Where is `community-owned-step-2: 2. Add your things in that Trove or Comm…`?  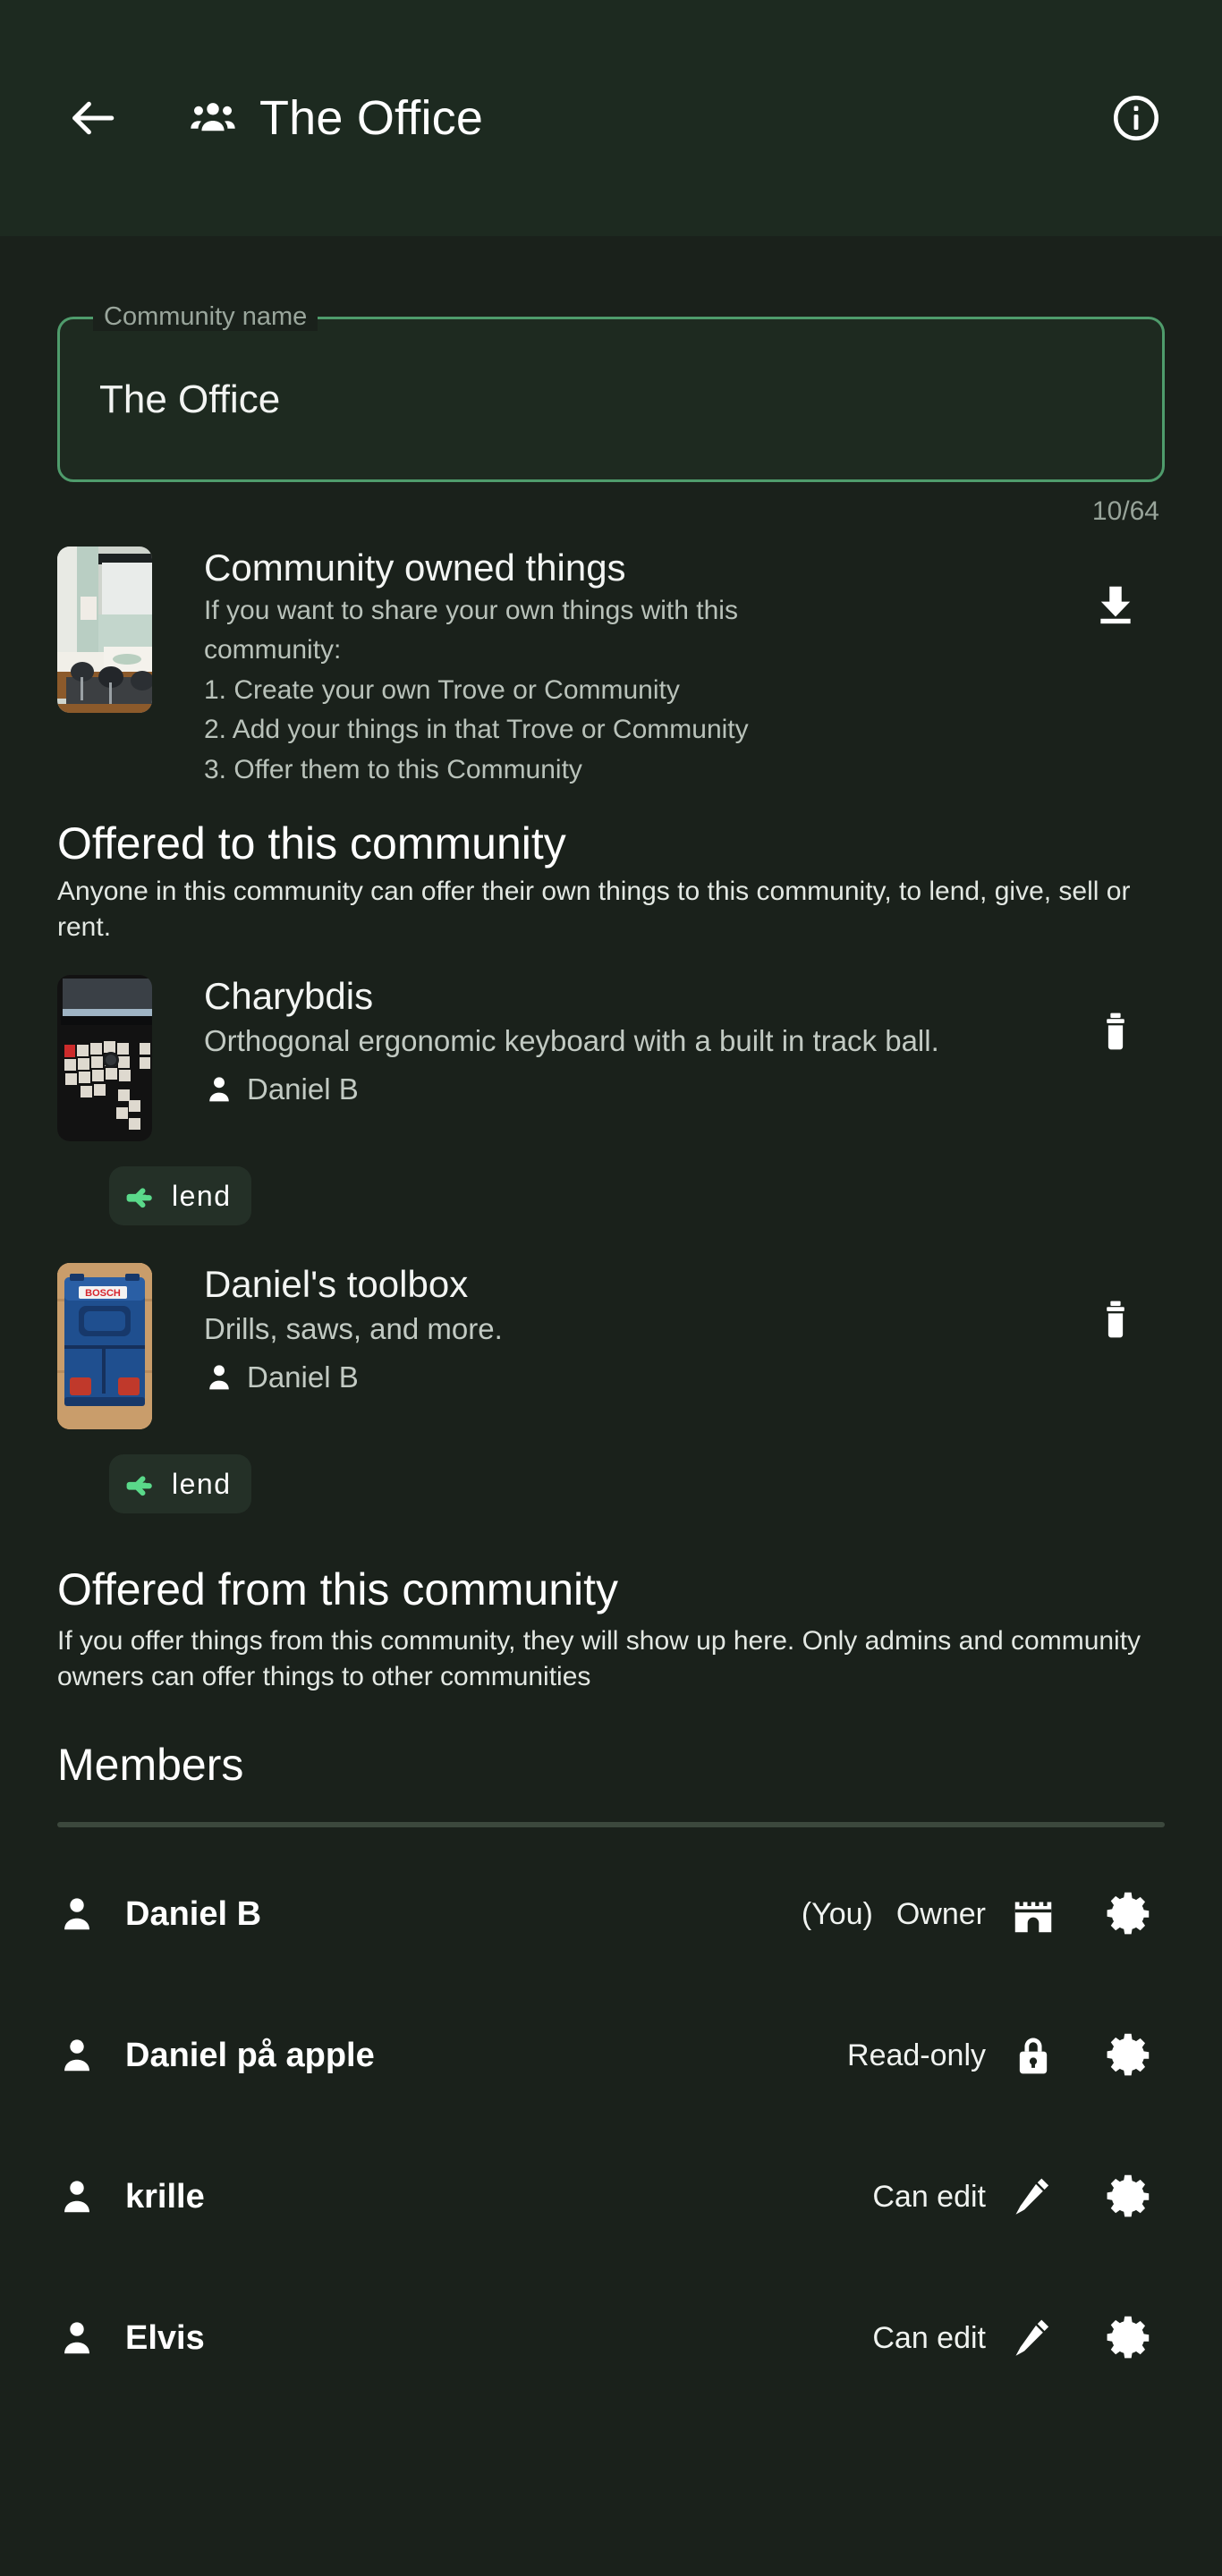
community-owned-step-2: 2. Add your things in that Trove or Comm… is located at coordinates (476, 730).